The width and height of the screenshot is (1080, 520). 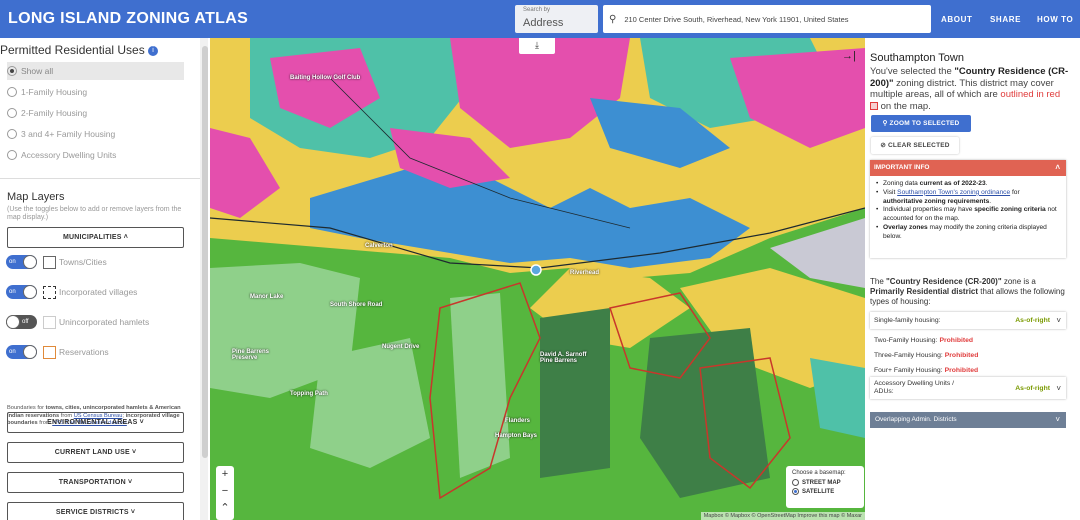 What do you see at coordinates (537, 10) in the screenshot?
I see `search-by-label: Search by` at bounding box center [537, 10].